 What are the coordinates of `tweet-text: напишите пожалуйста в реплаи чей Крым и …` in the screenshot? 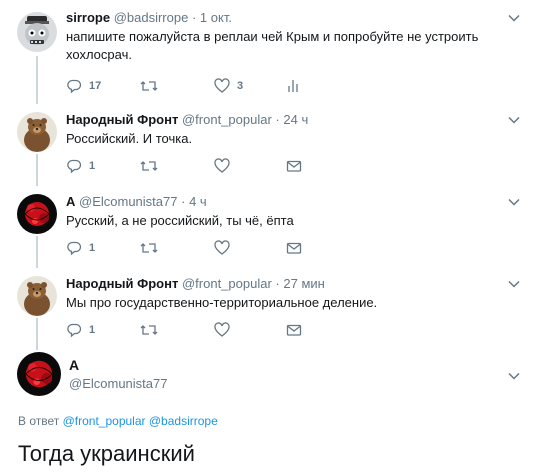 It's located at (272, 45).